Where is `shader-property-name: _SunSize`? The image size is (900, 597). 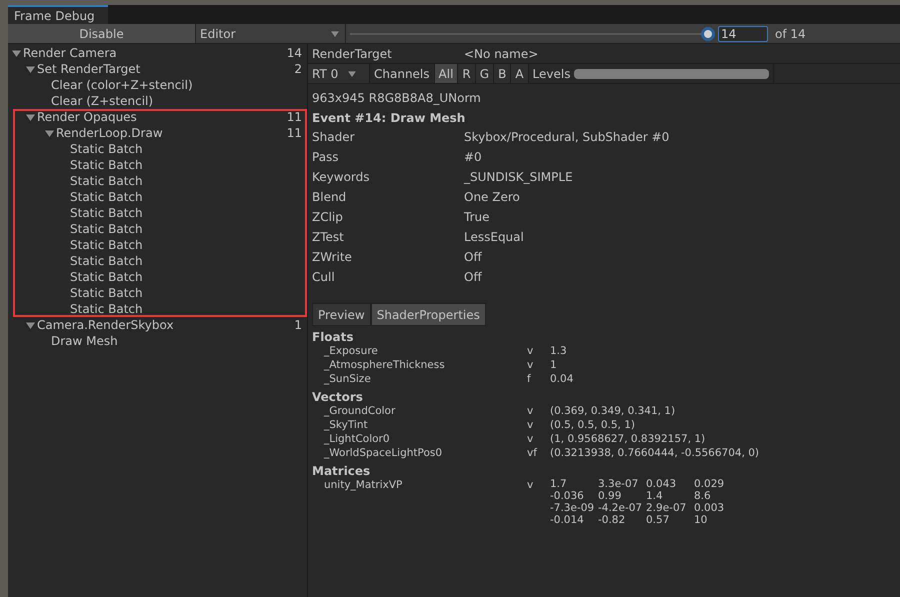
shader-property-name: _SunSize is located at coordinates (348, 379).